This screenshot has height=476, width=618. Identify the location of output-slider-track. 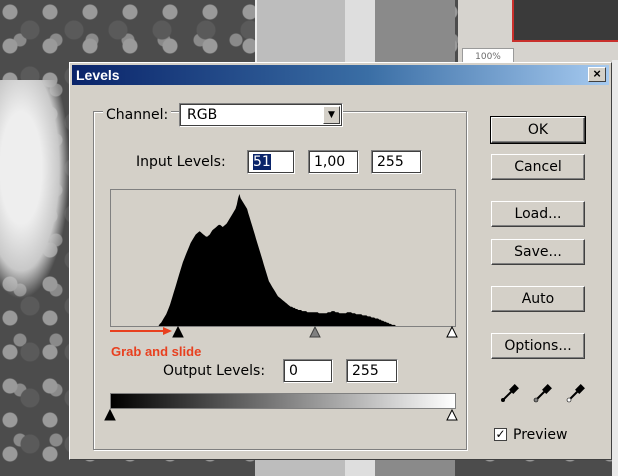
(283, 415).